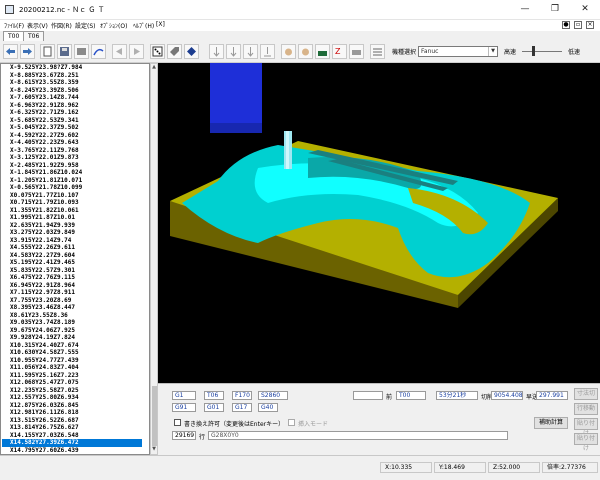 The image size is (600, 480). Describe the element at coordinates (184, 407) in the screenshot. I see `distance-mode-field: G91` at that location.